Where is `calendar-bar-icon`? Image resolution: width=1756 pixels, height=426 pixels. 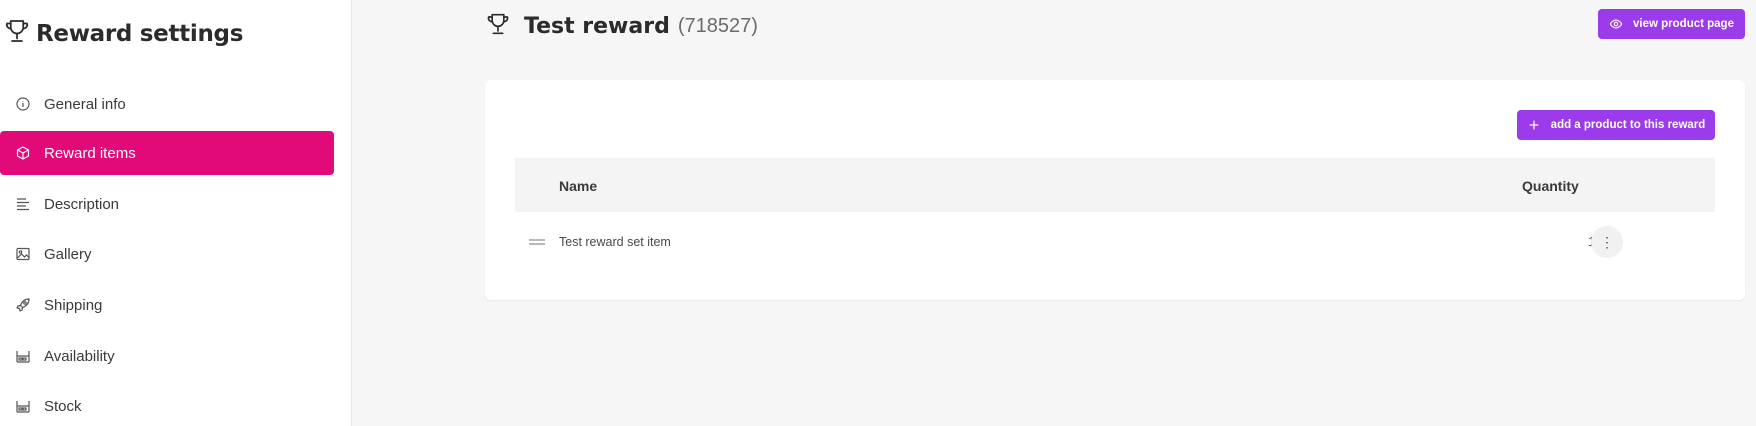 calendar-bar-icon is located at coordinates (23, 356).